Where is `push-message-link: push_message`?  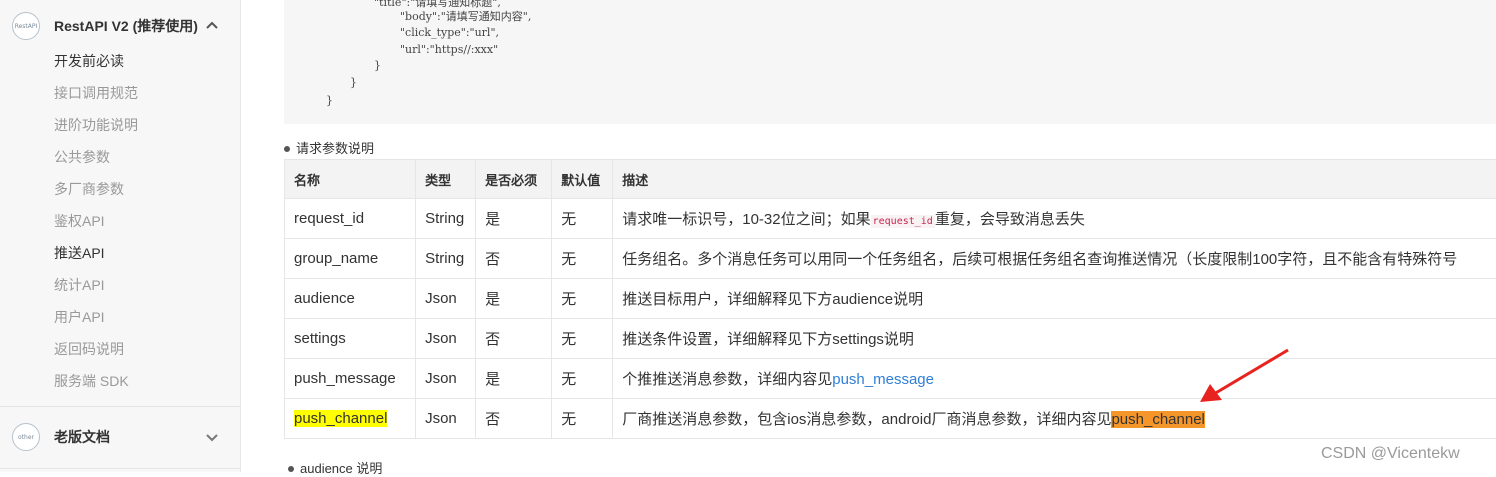 push-message-link: push_message is located at coordinates (883, 379).